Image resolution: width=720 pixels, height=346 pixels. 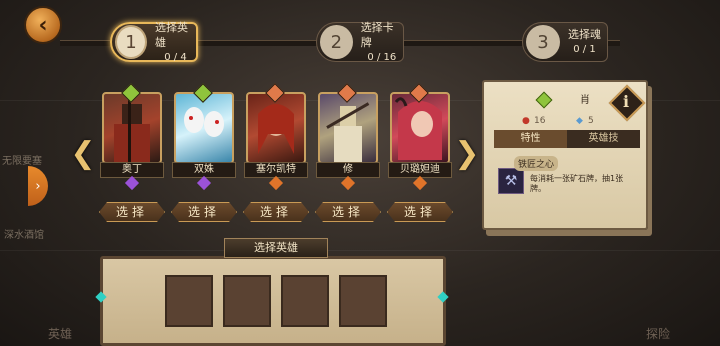 I want to click on background-line, so click(x=360, y=250).